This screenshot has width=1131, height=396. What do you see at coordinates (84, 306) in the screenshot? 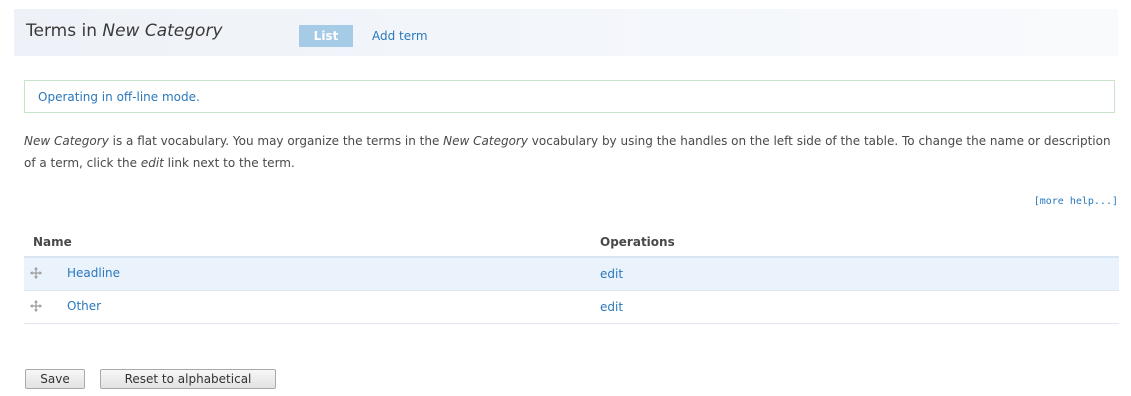
I see `term-link-other: Other` at bounding box center [84, 306].